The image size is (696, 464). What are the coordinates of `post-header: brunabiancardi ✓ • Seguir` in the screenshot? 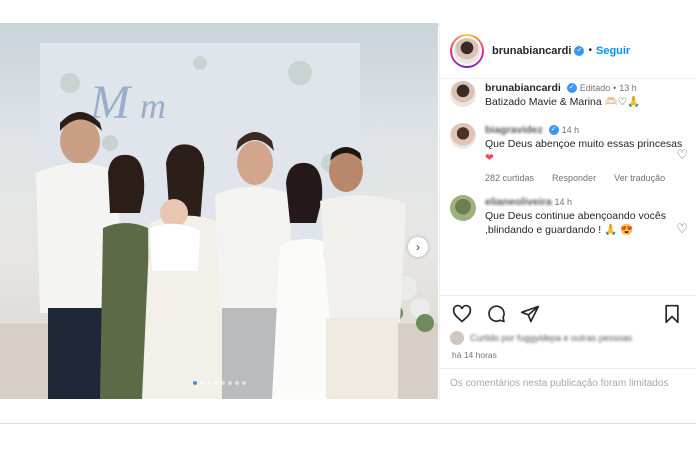 It's located at (568, 51).